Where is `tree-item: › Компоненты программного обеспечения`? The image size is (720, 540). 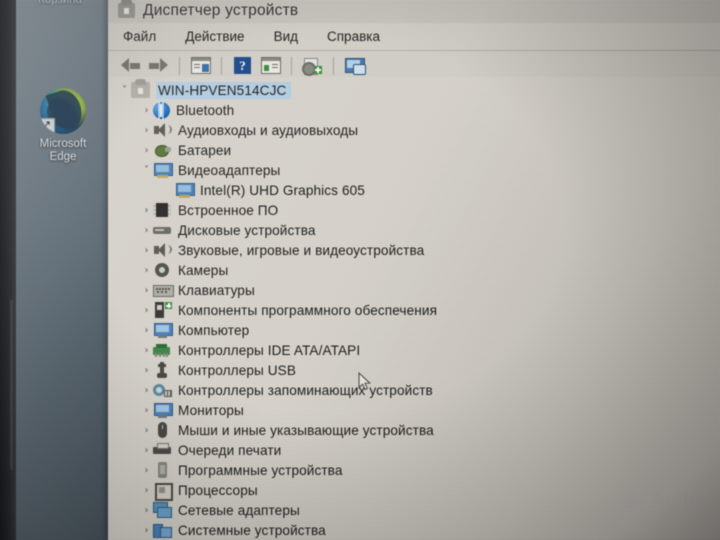
tree-item: › Компоненты программного обеспечения is located at coordinates (414, 310).